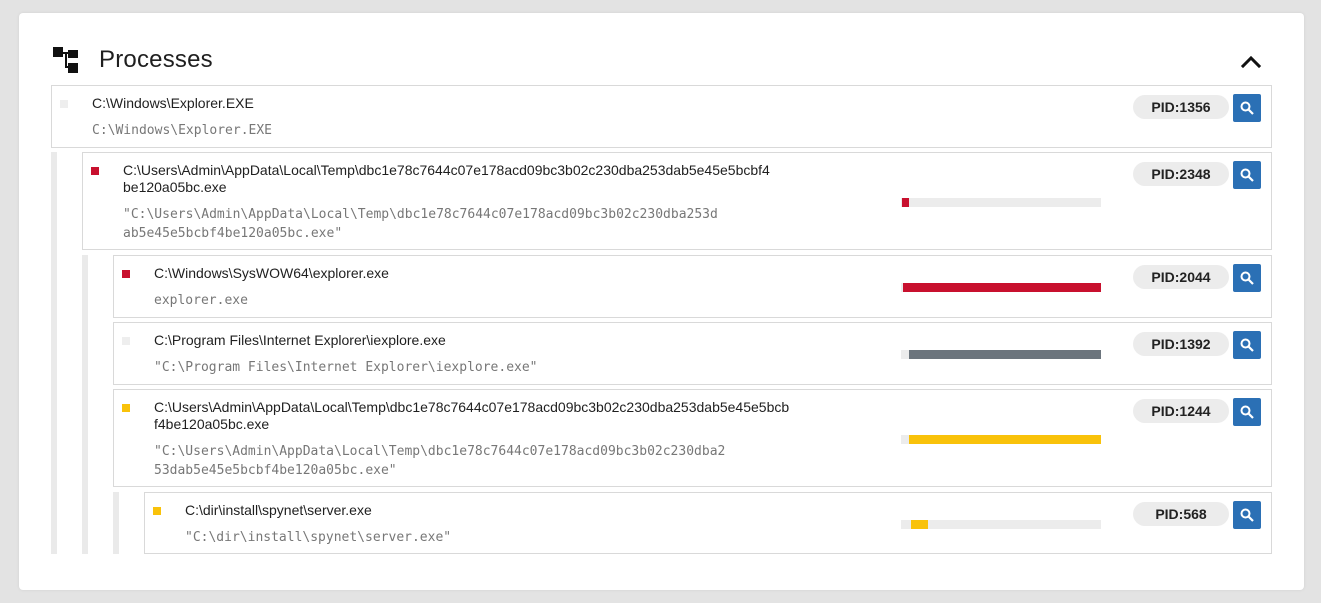 The image size is (1321, 603). What do you see at coordinates (173, 103) in the screenshot?
I see `process-path: C:\Windows\Explorer.EXE` at bounding box center [173, 103].